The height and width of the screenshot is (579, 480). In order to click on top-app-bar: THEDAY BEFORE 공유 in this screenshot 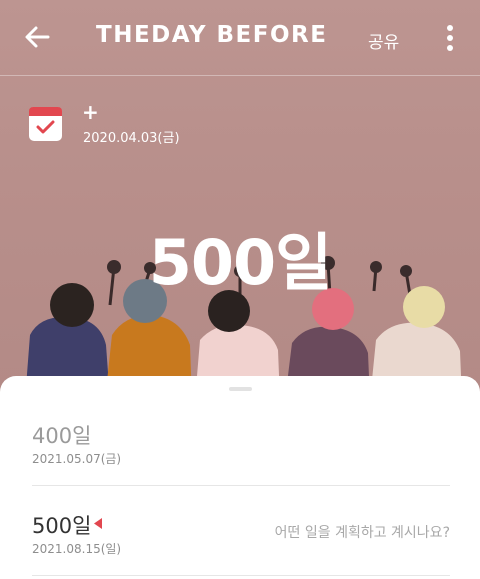, I will do `click(240, 38)`.